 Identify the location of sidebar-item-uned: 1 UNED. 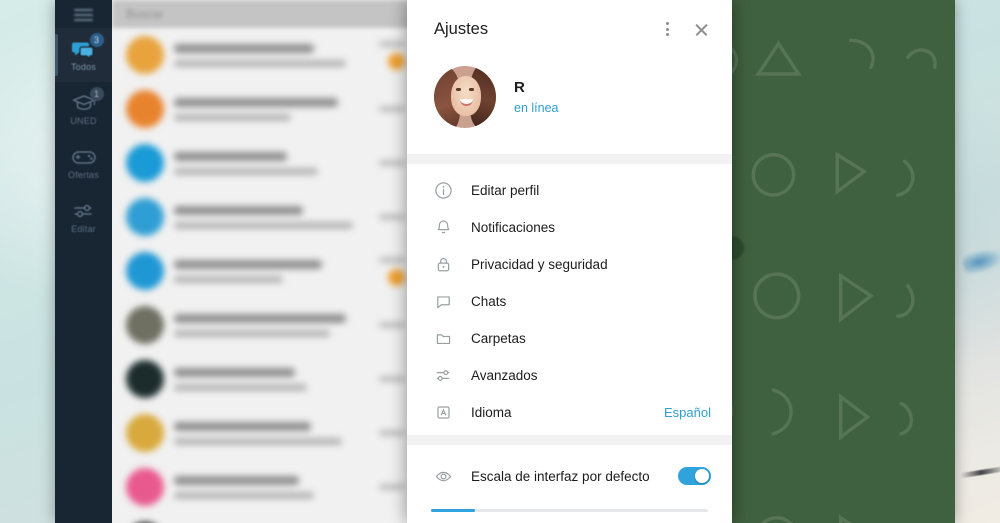
(83, 109).